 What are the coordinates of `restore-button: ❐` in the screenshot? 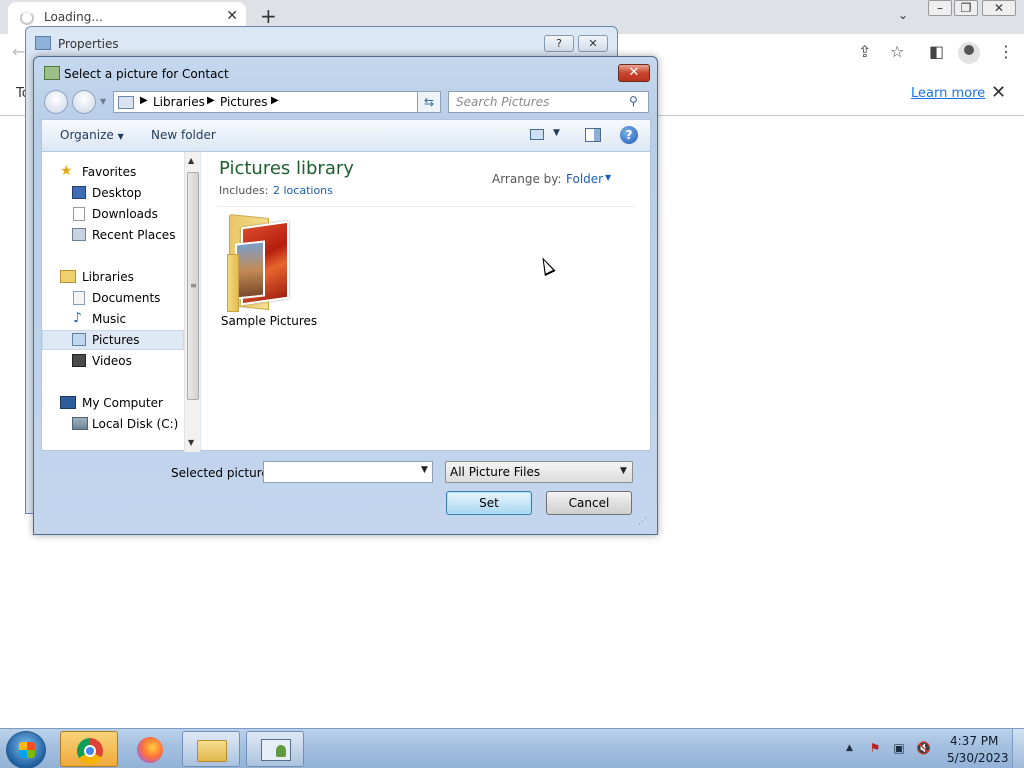 It's located at (966, 8).